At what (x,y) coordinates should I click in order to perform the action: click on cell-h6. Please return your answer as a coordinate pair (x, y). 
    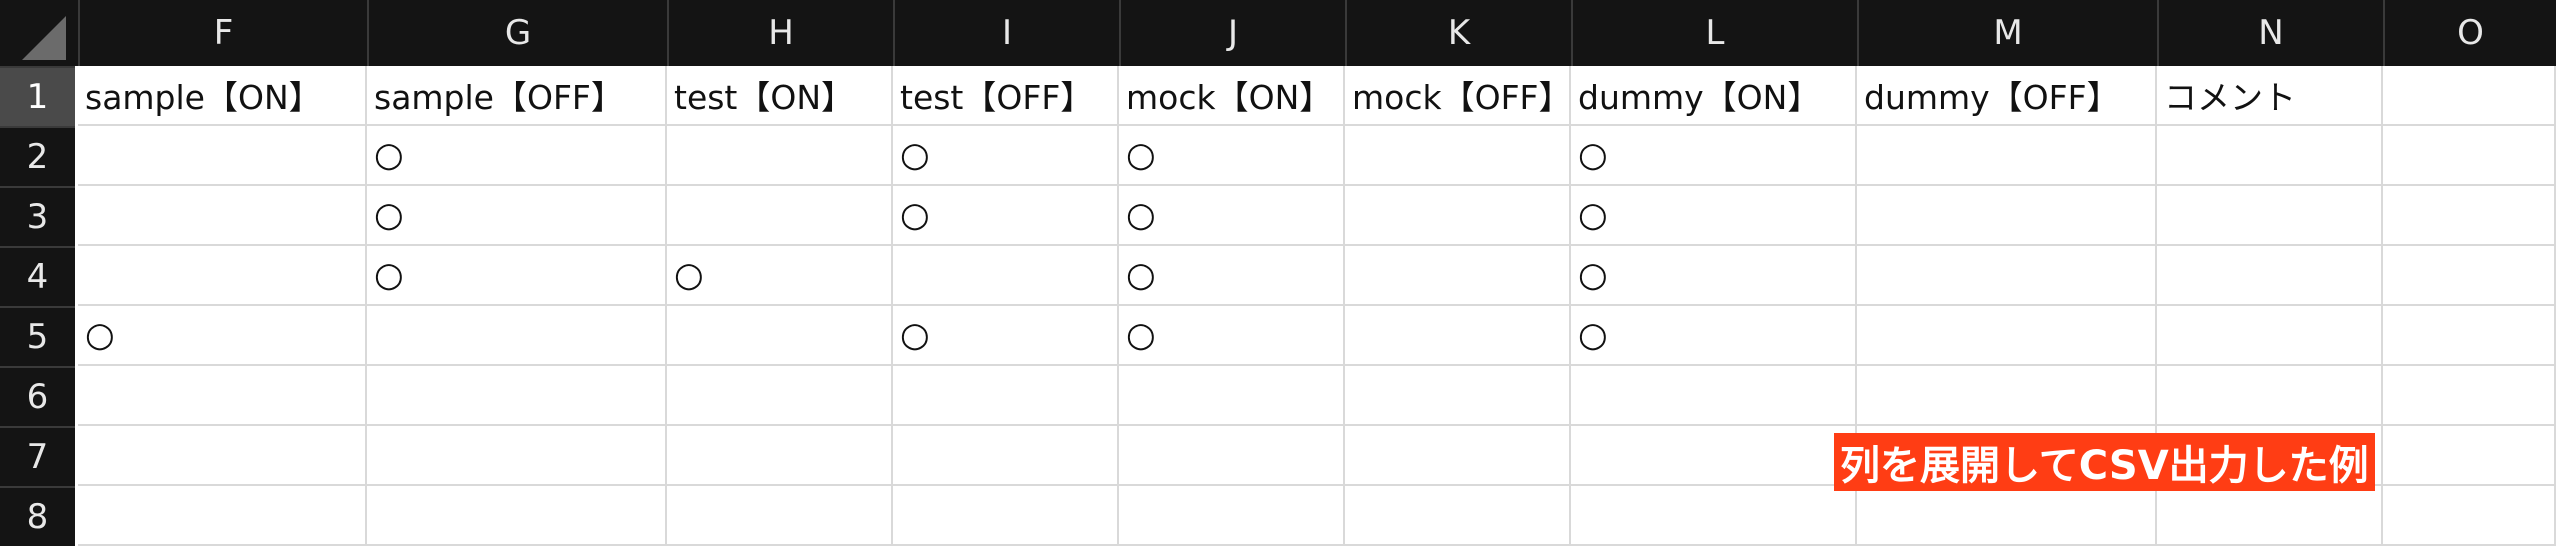
    Looking at the image, I should click on (780, 396).